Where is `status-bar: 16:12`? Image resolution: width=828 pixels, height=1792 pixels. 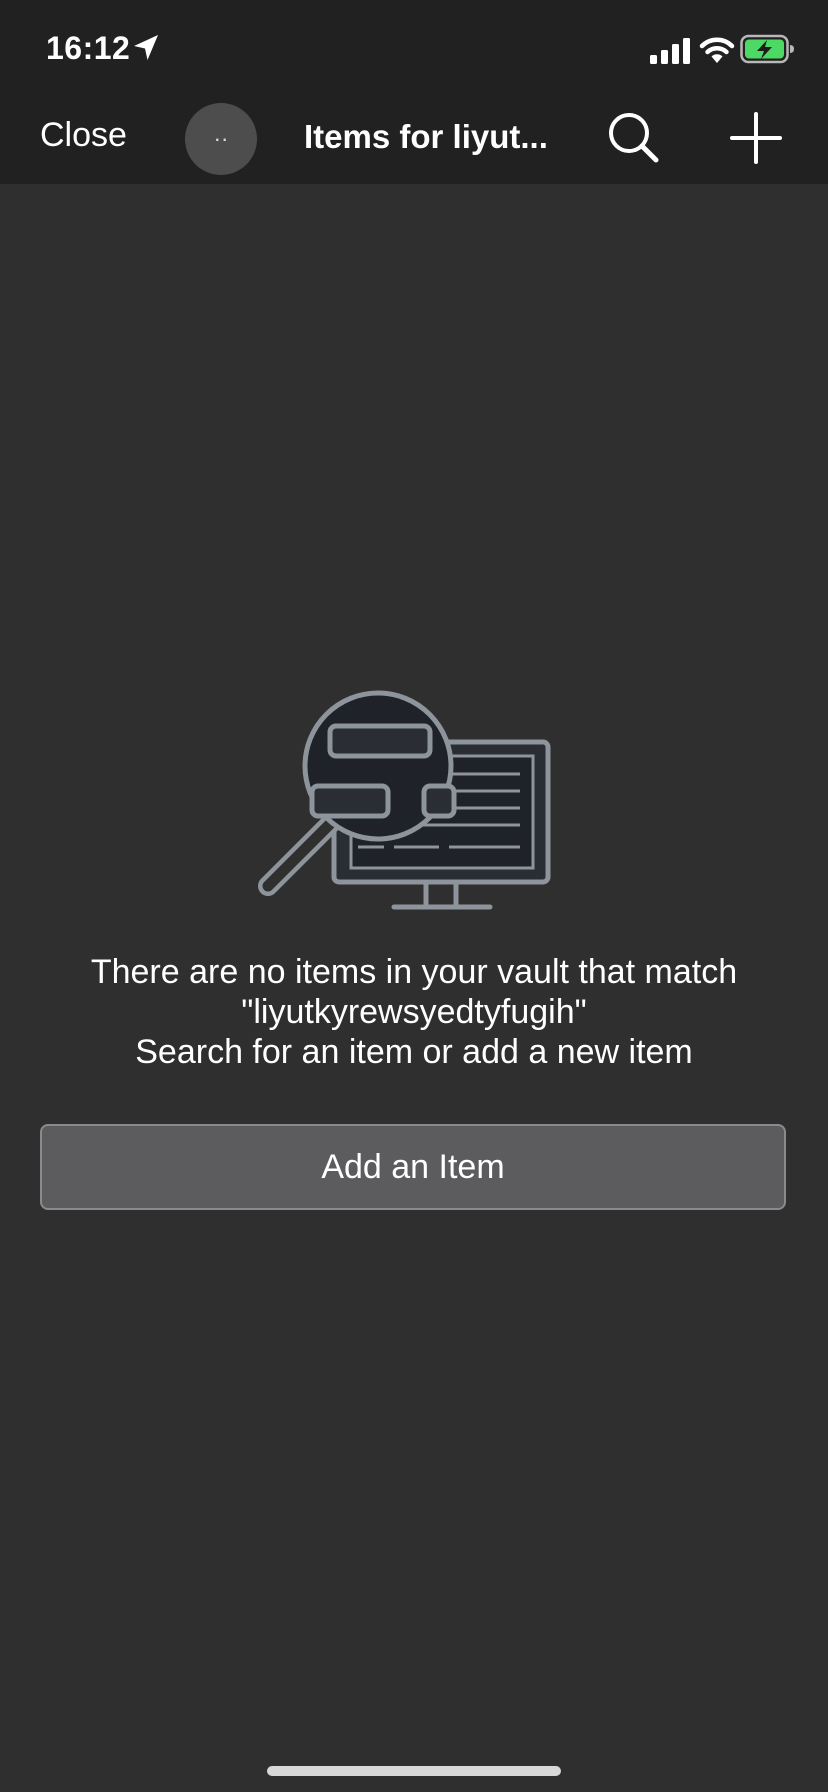
status-bar: 16:12 is located at coordinates (414, 46).